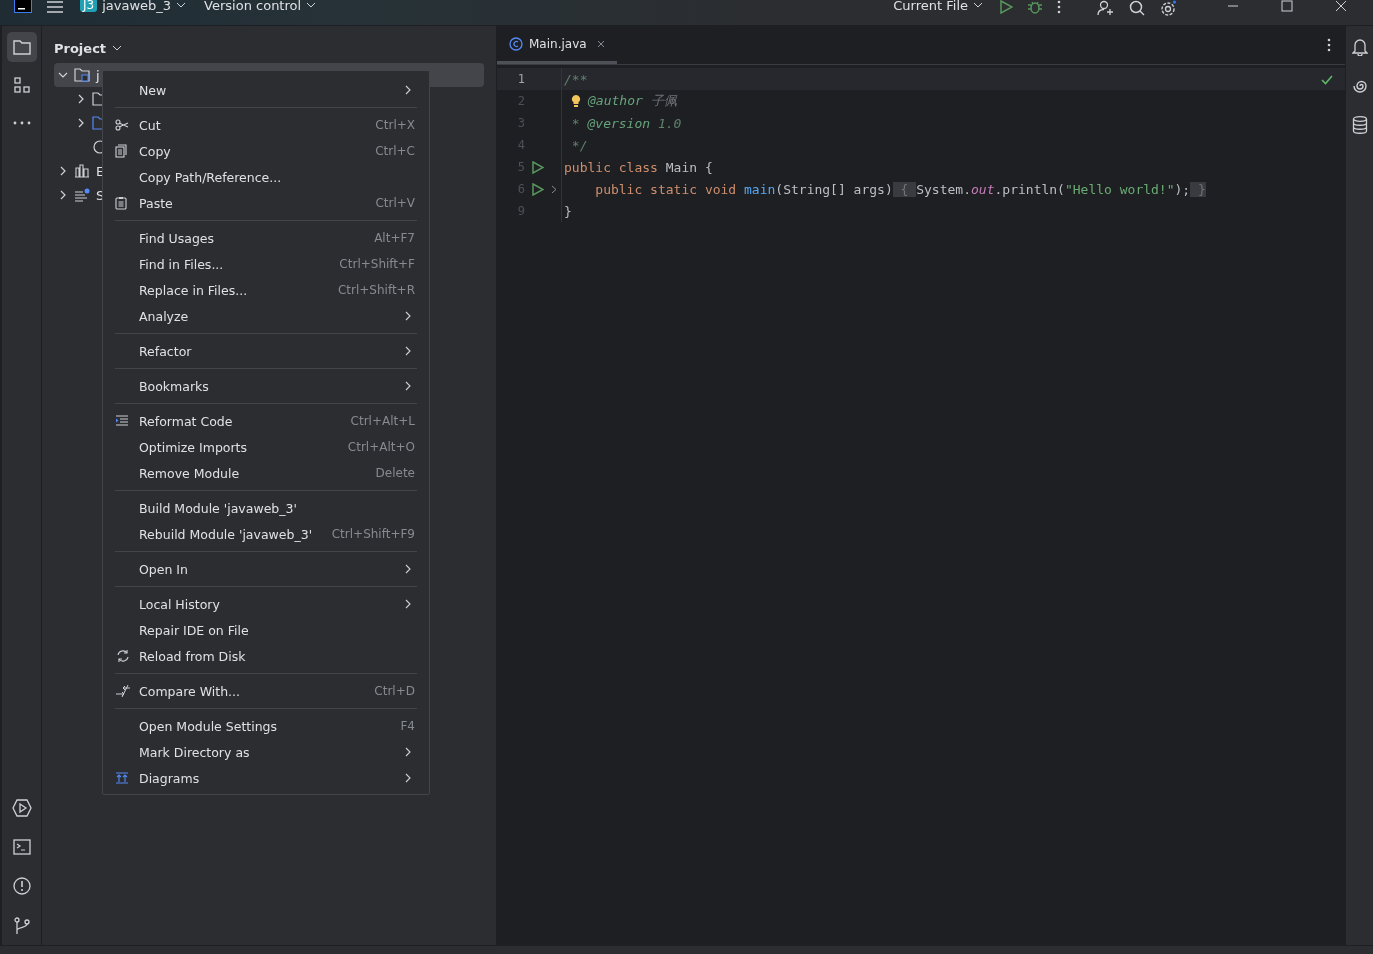 The image size is (1373, 954). I want to click on code-line: @author 子佩, so click(632, 101).